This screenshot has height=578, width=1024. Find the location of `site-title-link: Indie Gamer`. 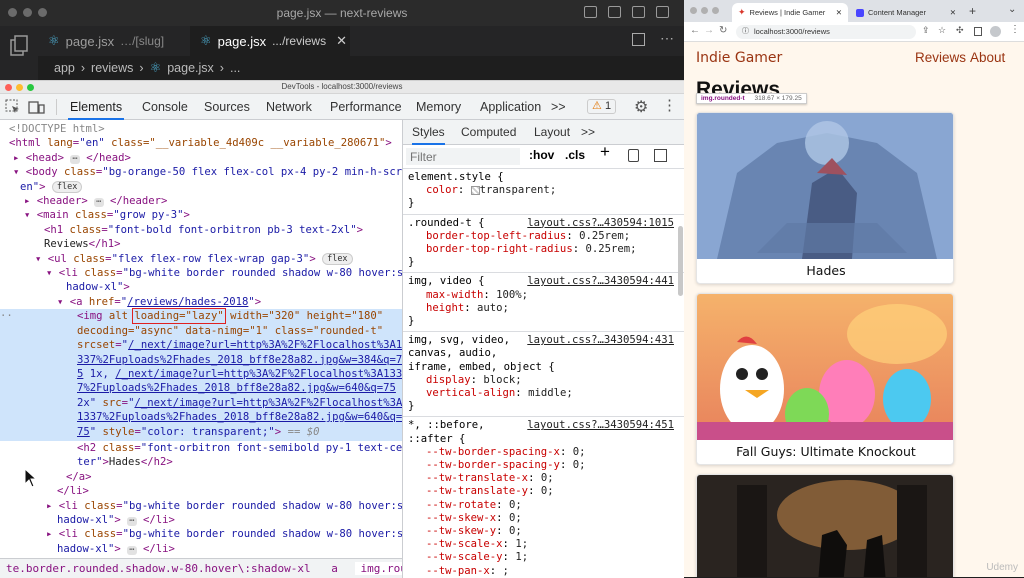

site-title-link: Indie Gamer is located at coordinates (739, 58).